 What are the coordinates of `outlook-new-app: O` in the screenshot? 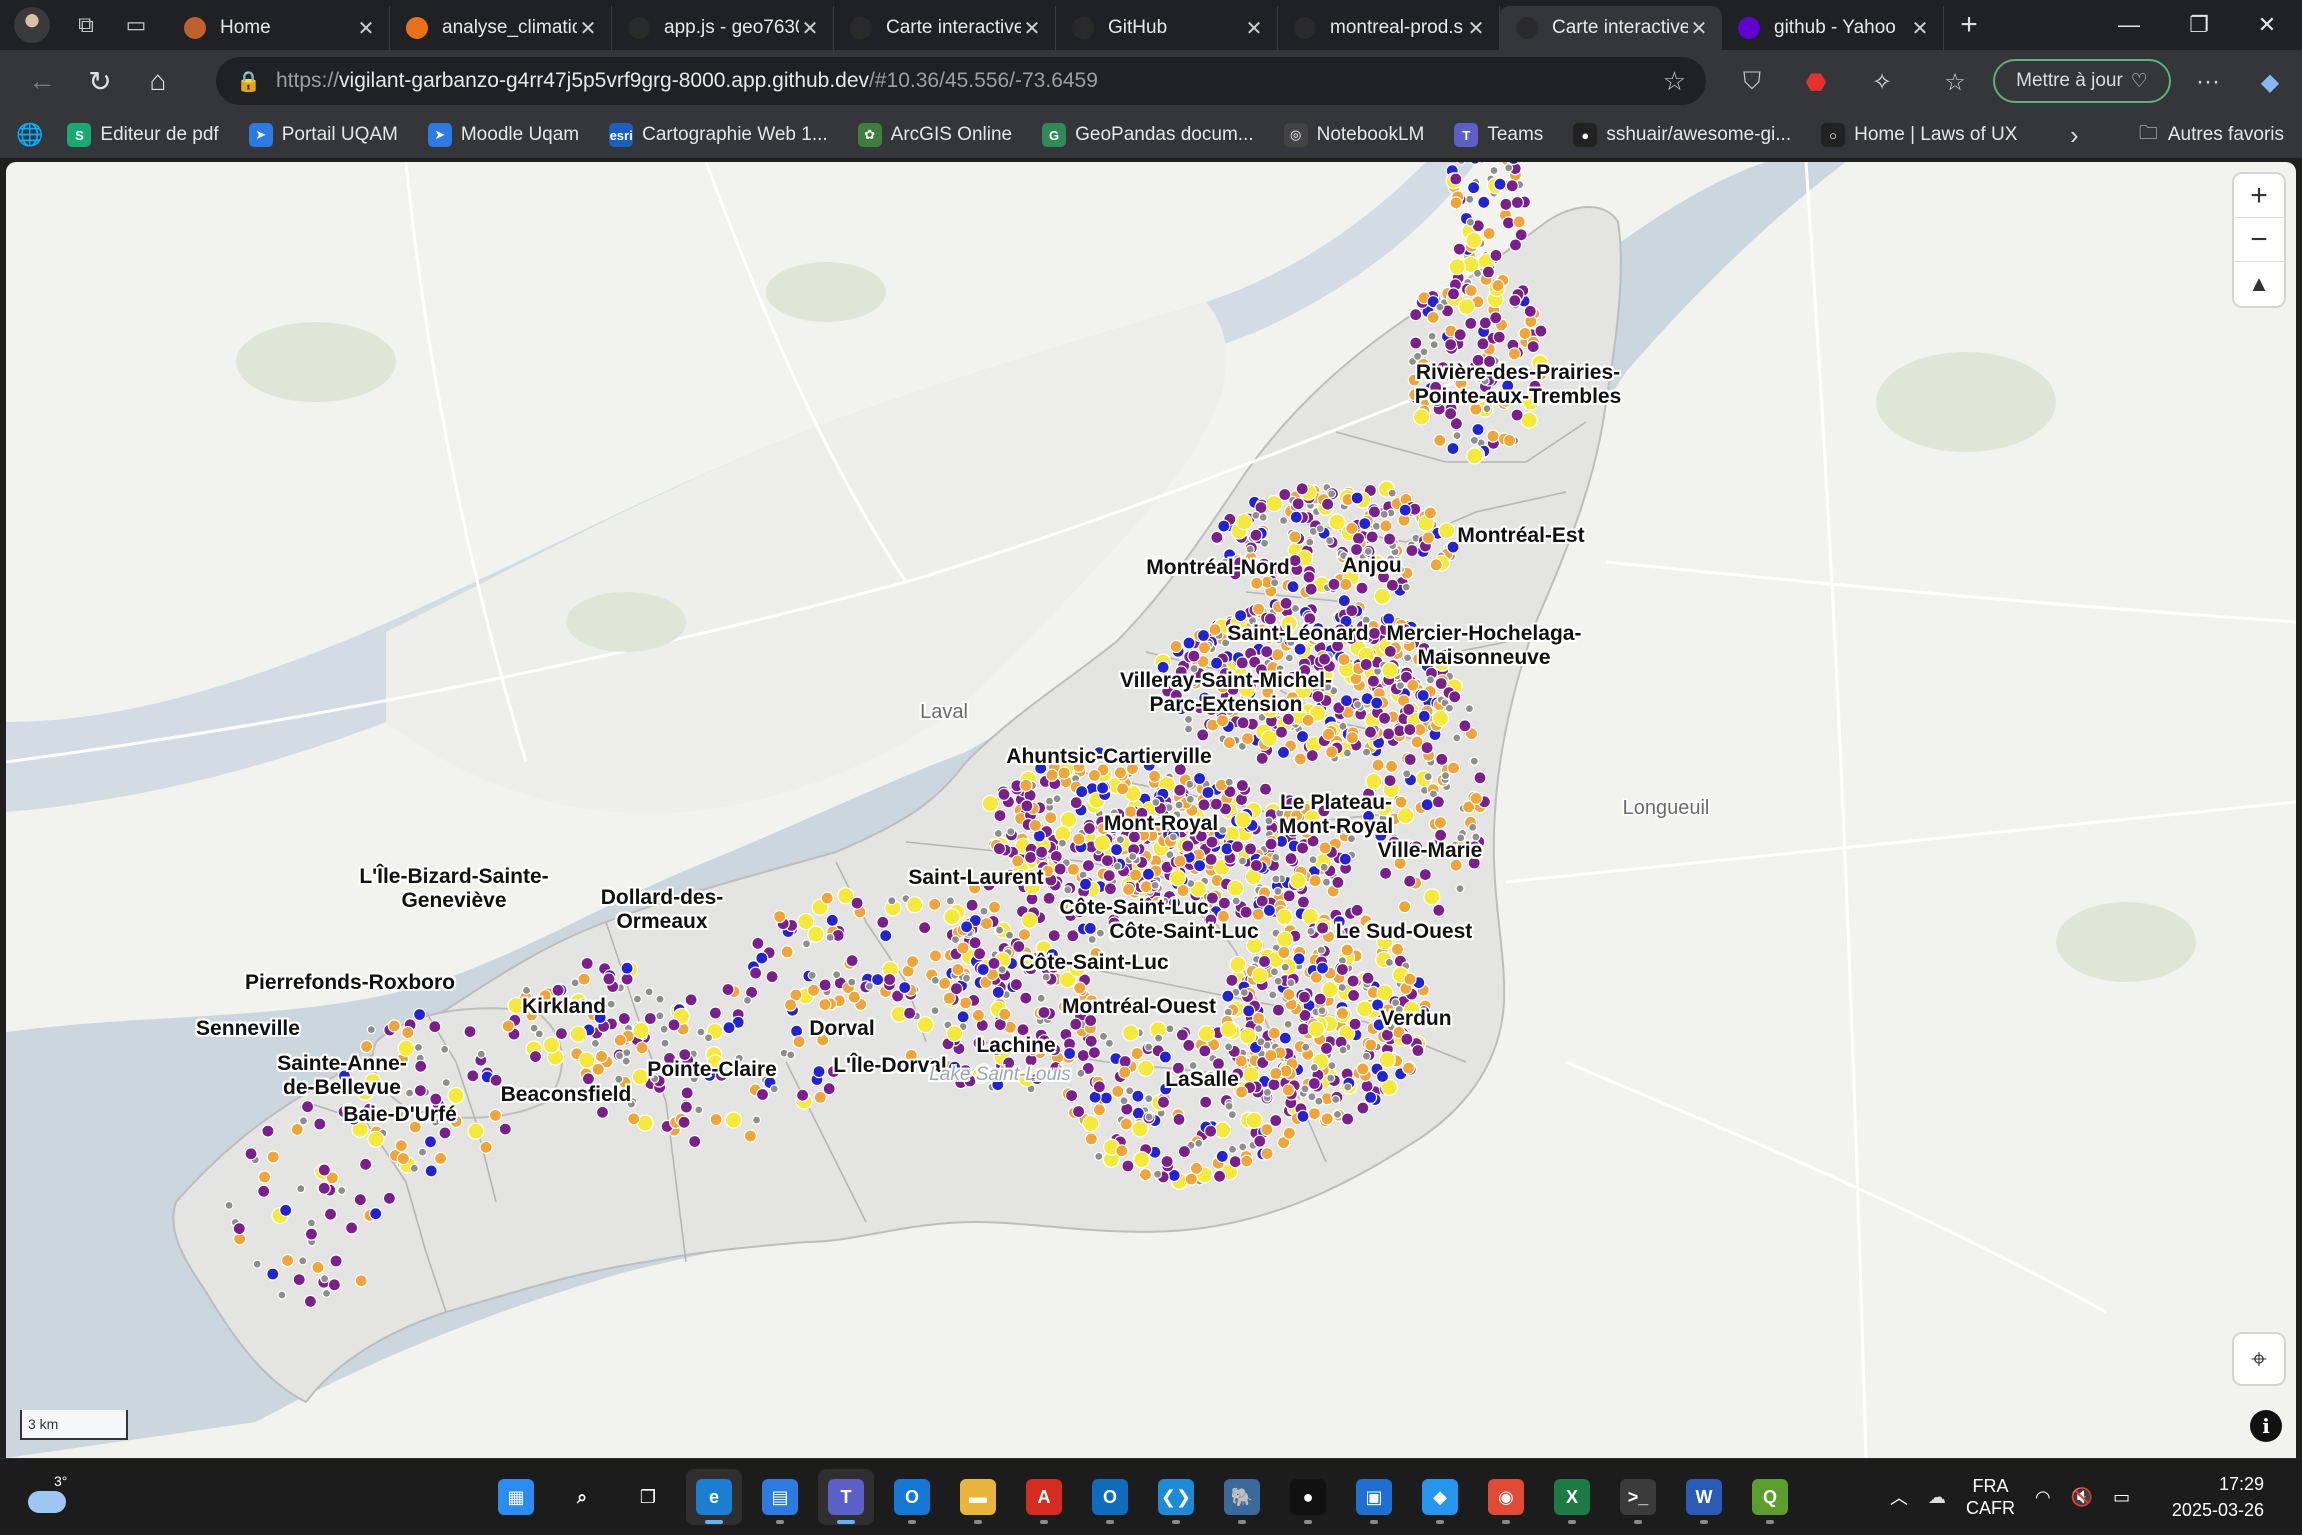 It's located at (912, 1497).